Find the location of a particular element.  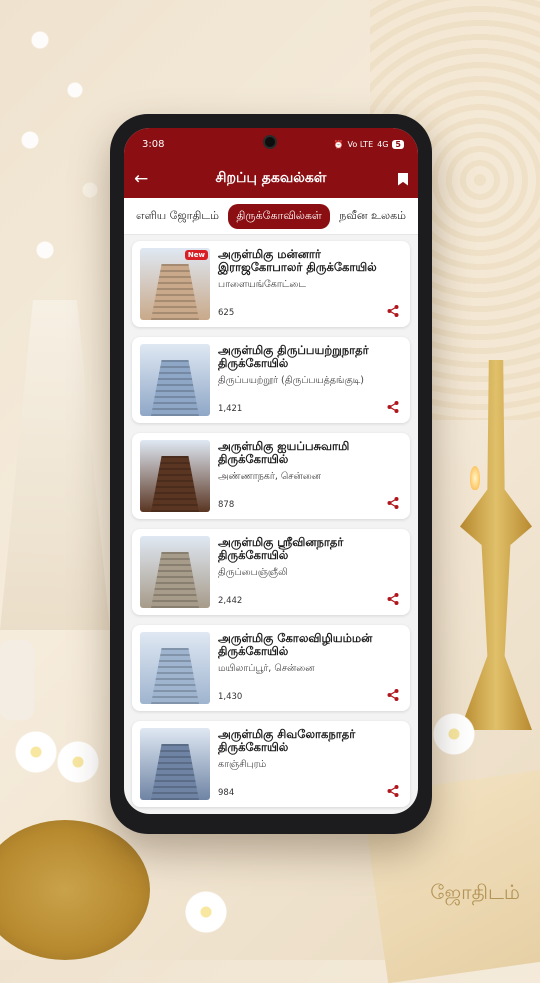

temple-title: அருள்மிகு கோலவிழியம்மன் திருக்கோயில் is located at coordinates (295, 644).